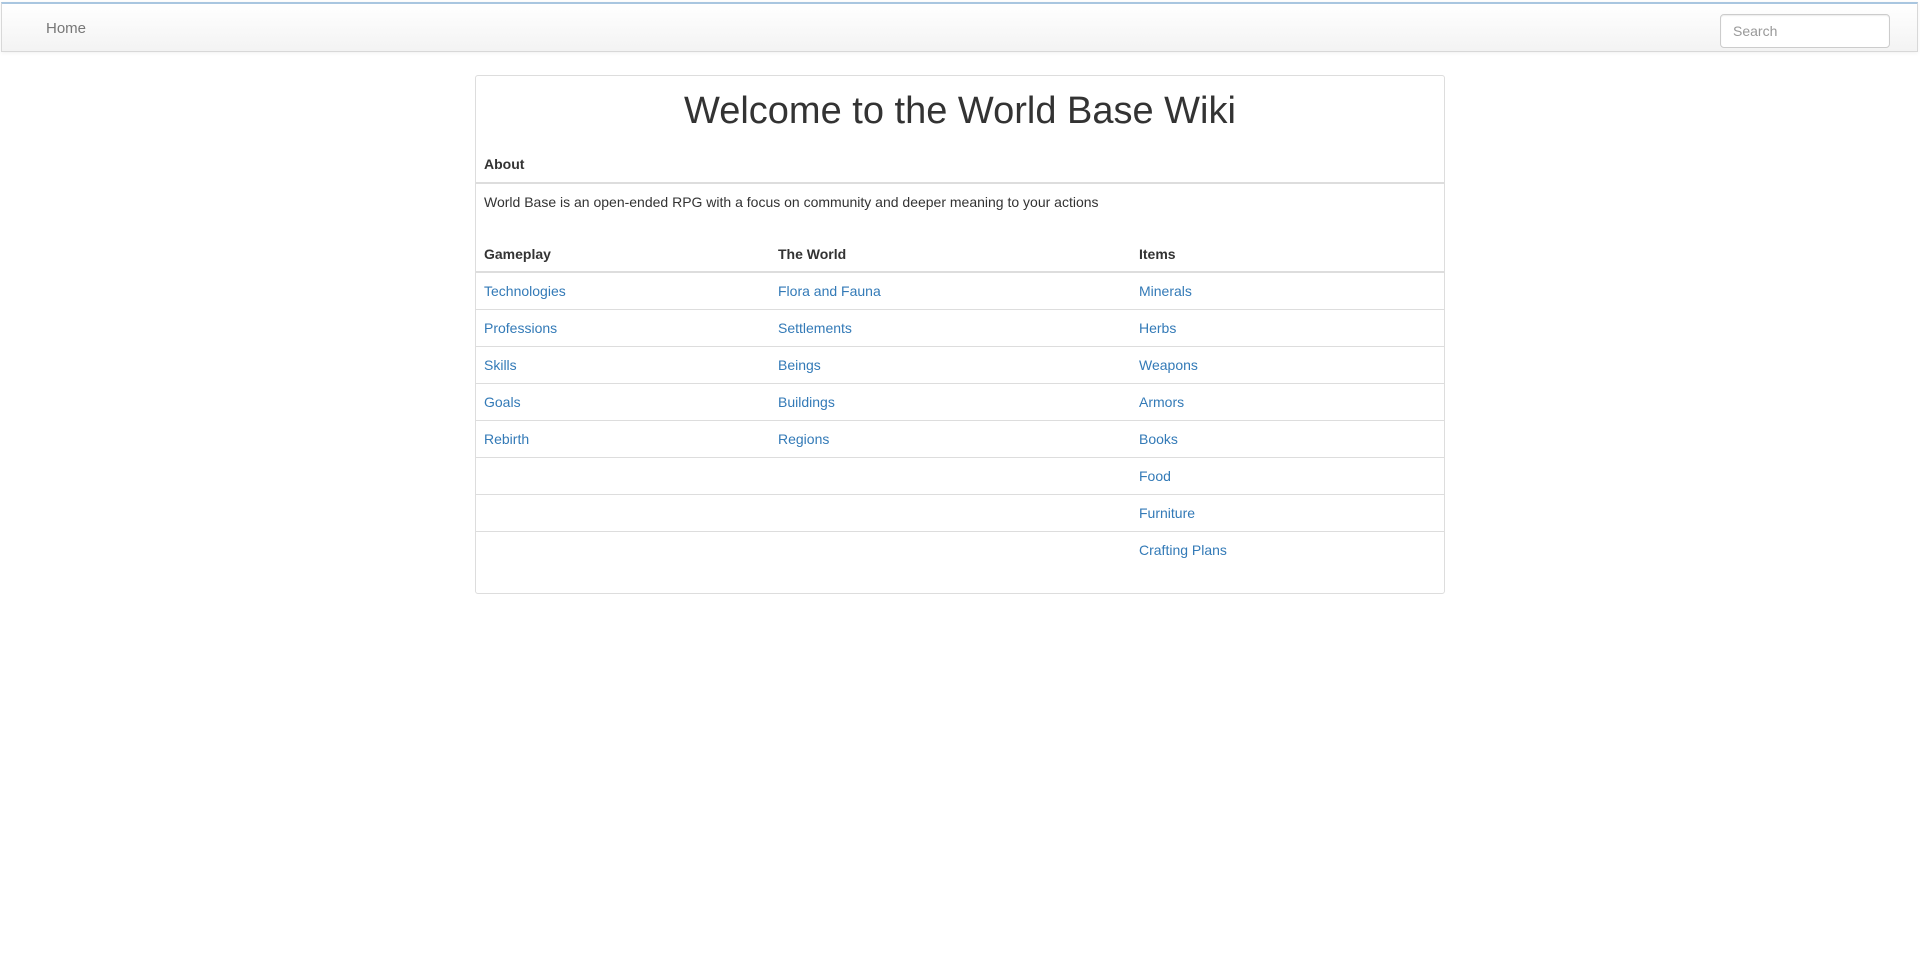 The width and height of the screenshot is (1920, 960). I want to click on table-cell: Rebirth, so click(623, 438).